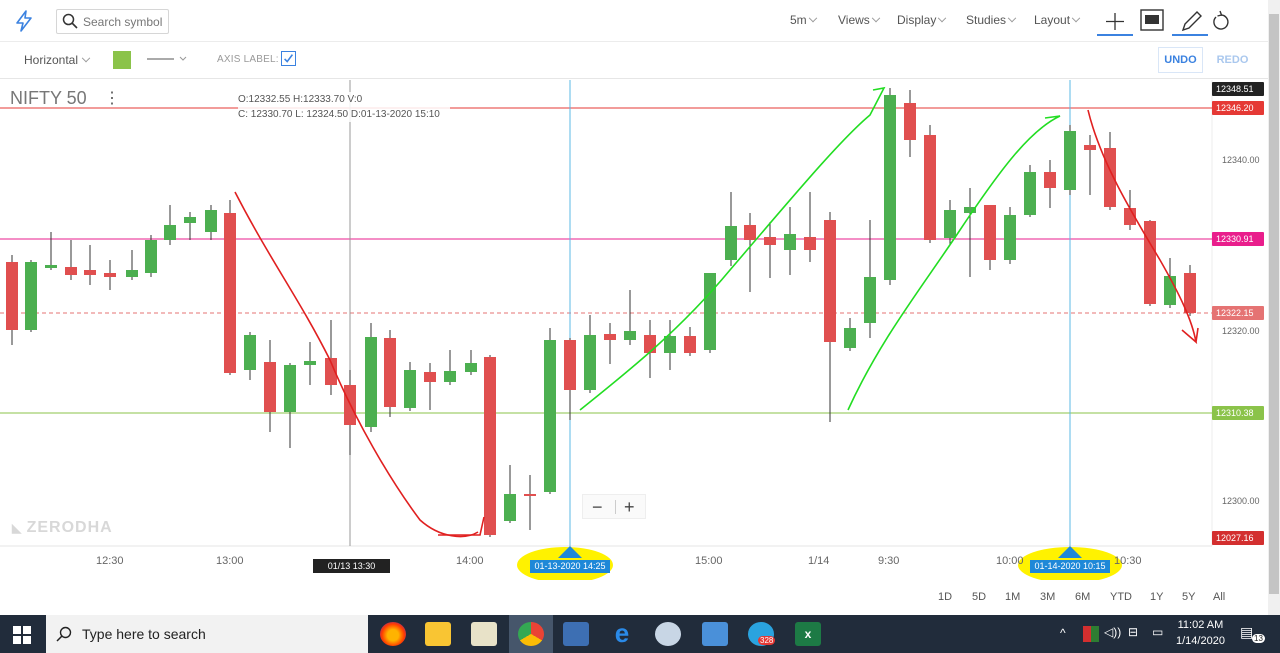 The image size is (1280, 653). I want to click on studies-menu: Studies, so click(991, 20).